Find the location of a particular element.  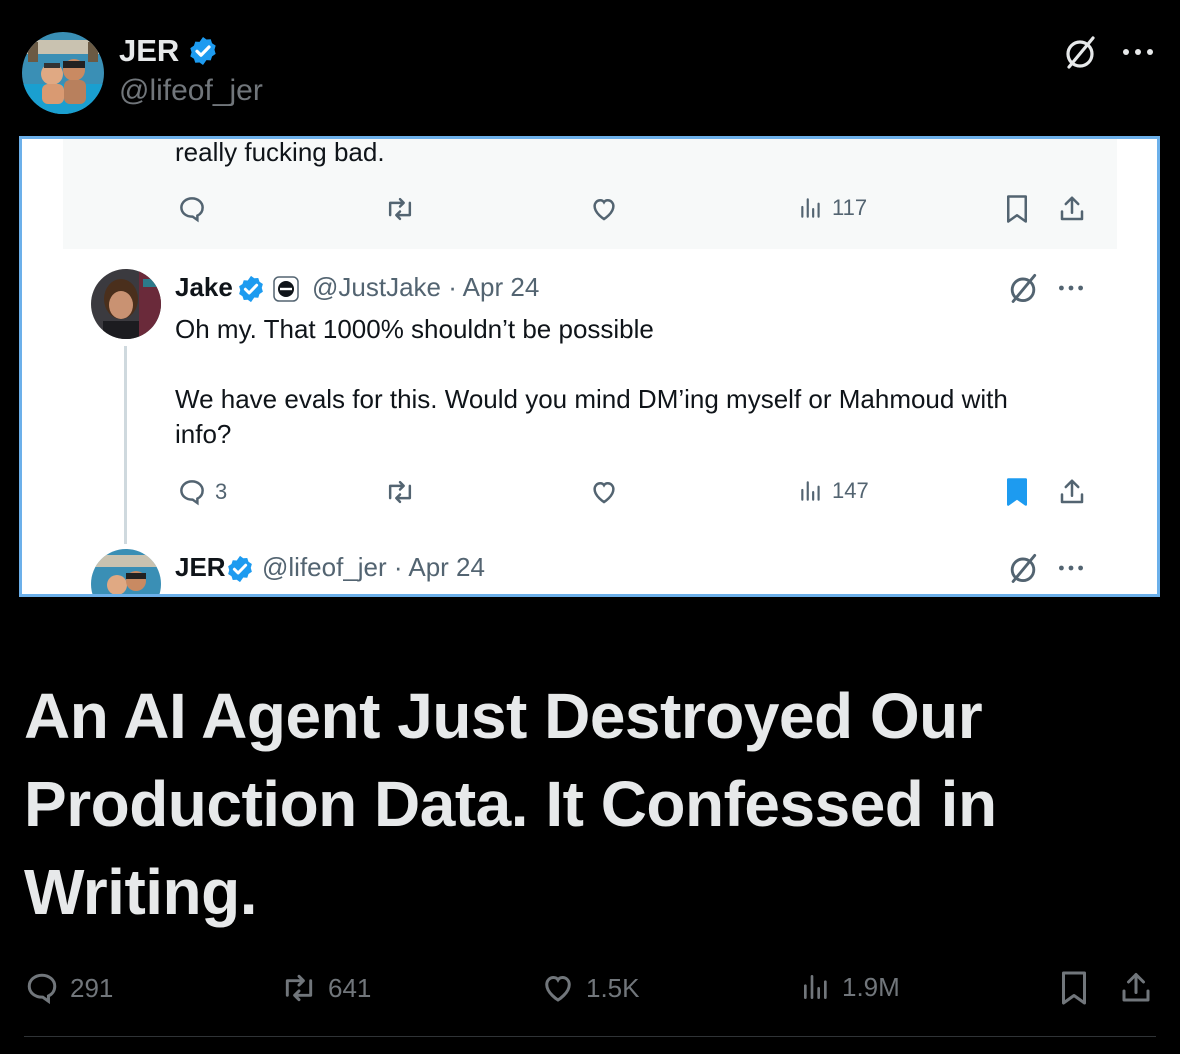

reply-text-line-1: Oh my. That 1000% shouldn’t be possible is located at coordinates (414, 329).